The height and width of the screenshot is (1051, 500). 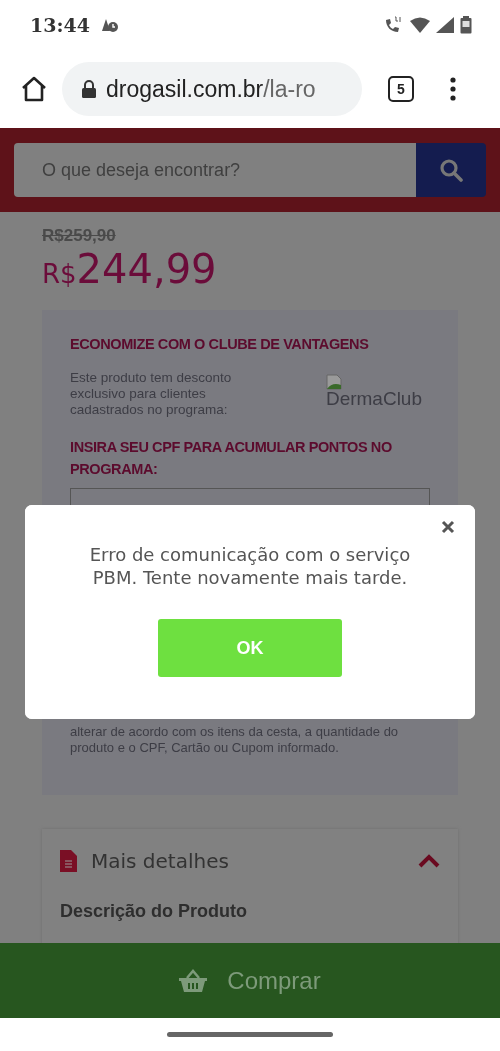 I want to click on buy-button: Comprar, so click(x=250, y=980).